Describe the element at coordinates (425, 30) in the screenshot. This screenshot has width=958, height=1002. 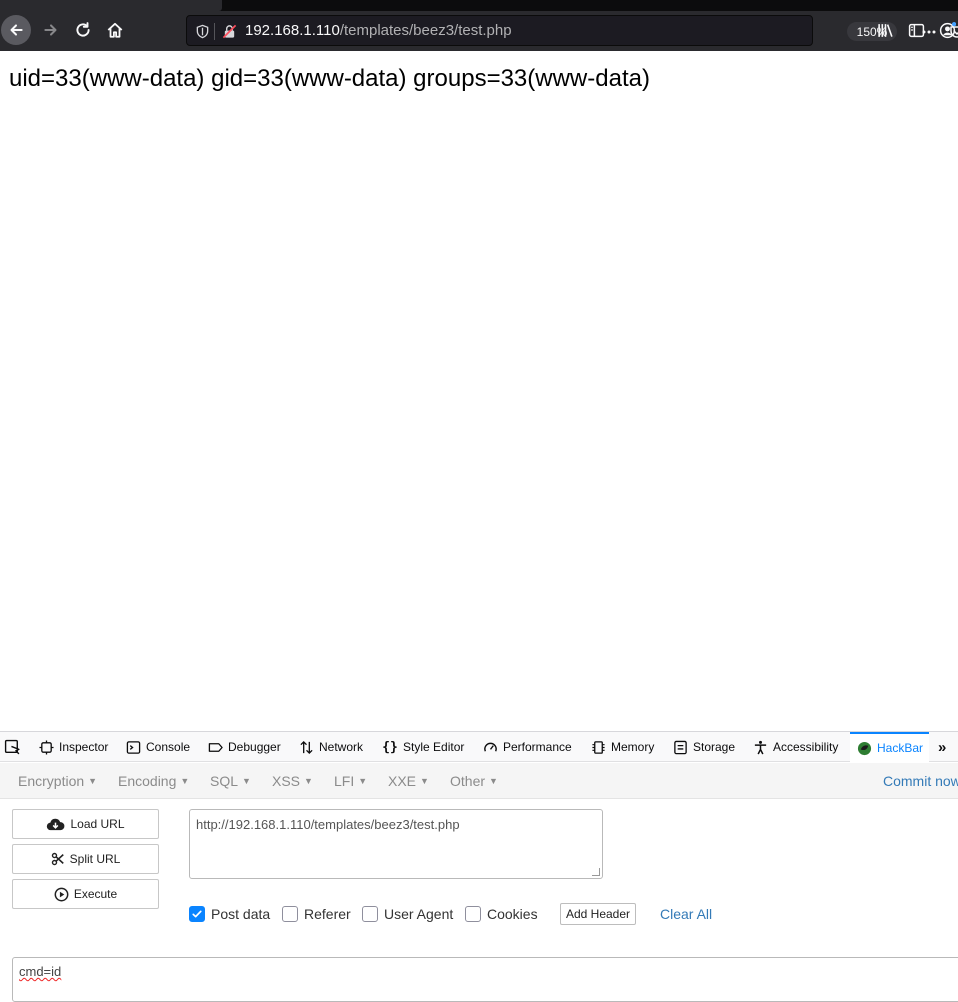
I see `url-path: /templates/beez3/test.php` at that location.